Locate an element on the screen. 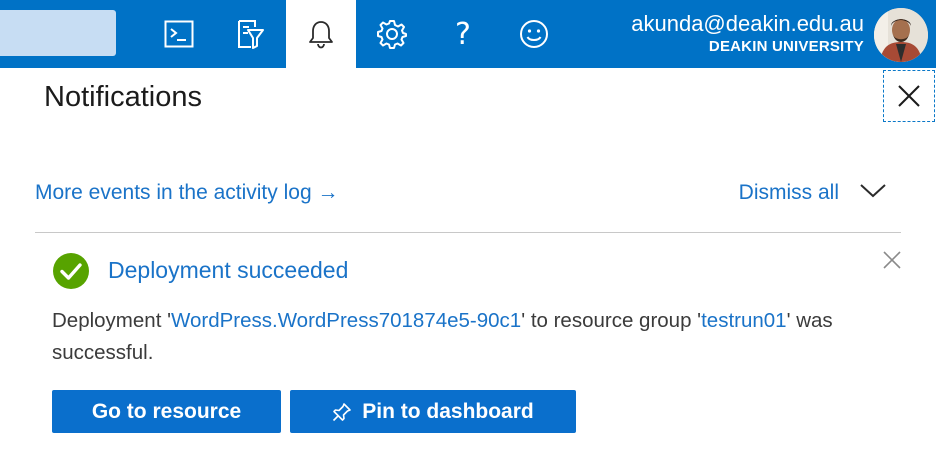 Image resolution: width=936 pixels, height=456 pixels. pin-to-dashboard-button: Pin to dashboard is located at coordinates (433, 411).